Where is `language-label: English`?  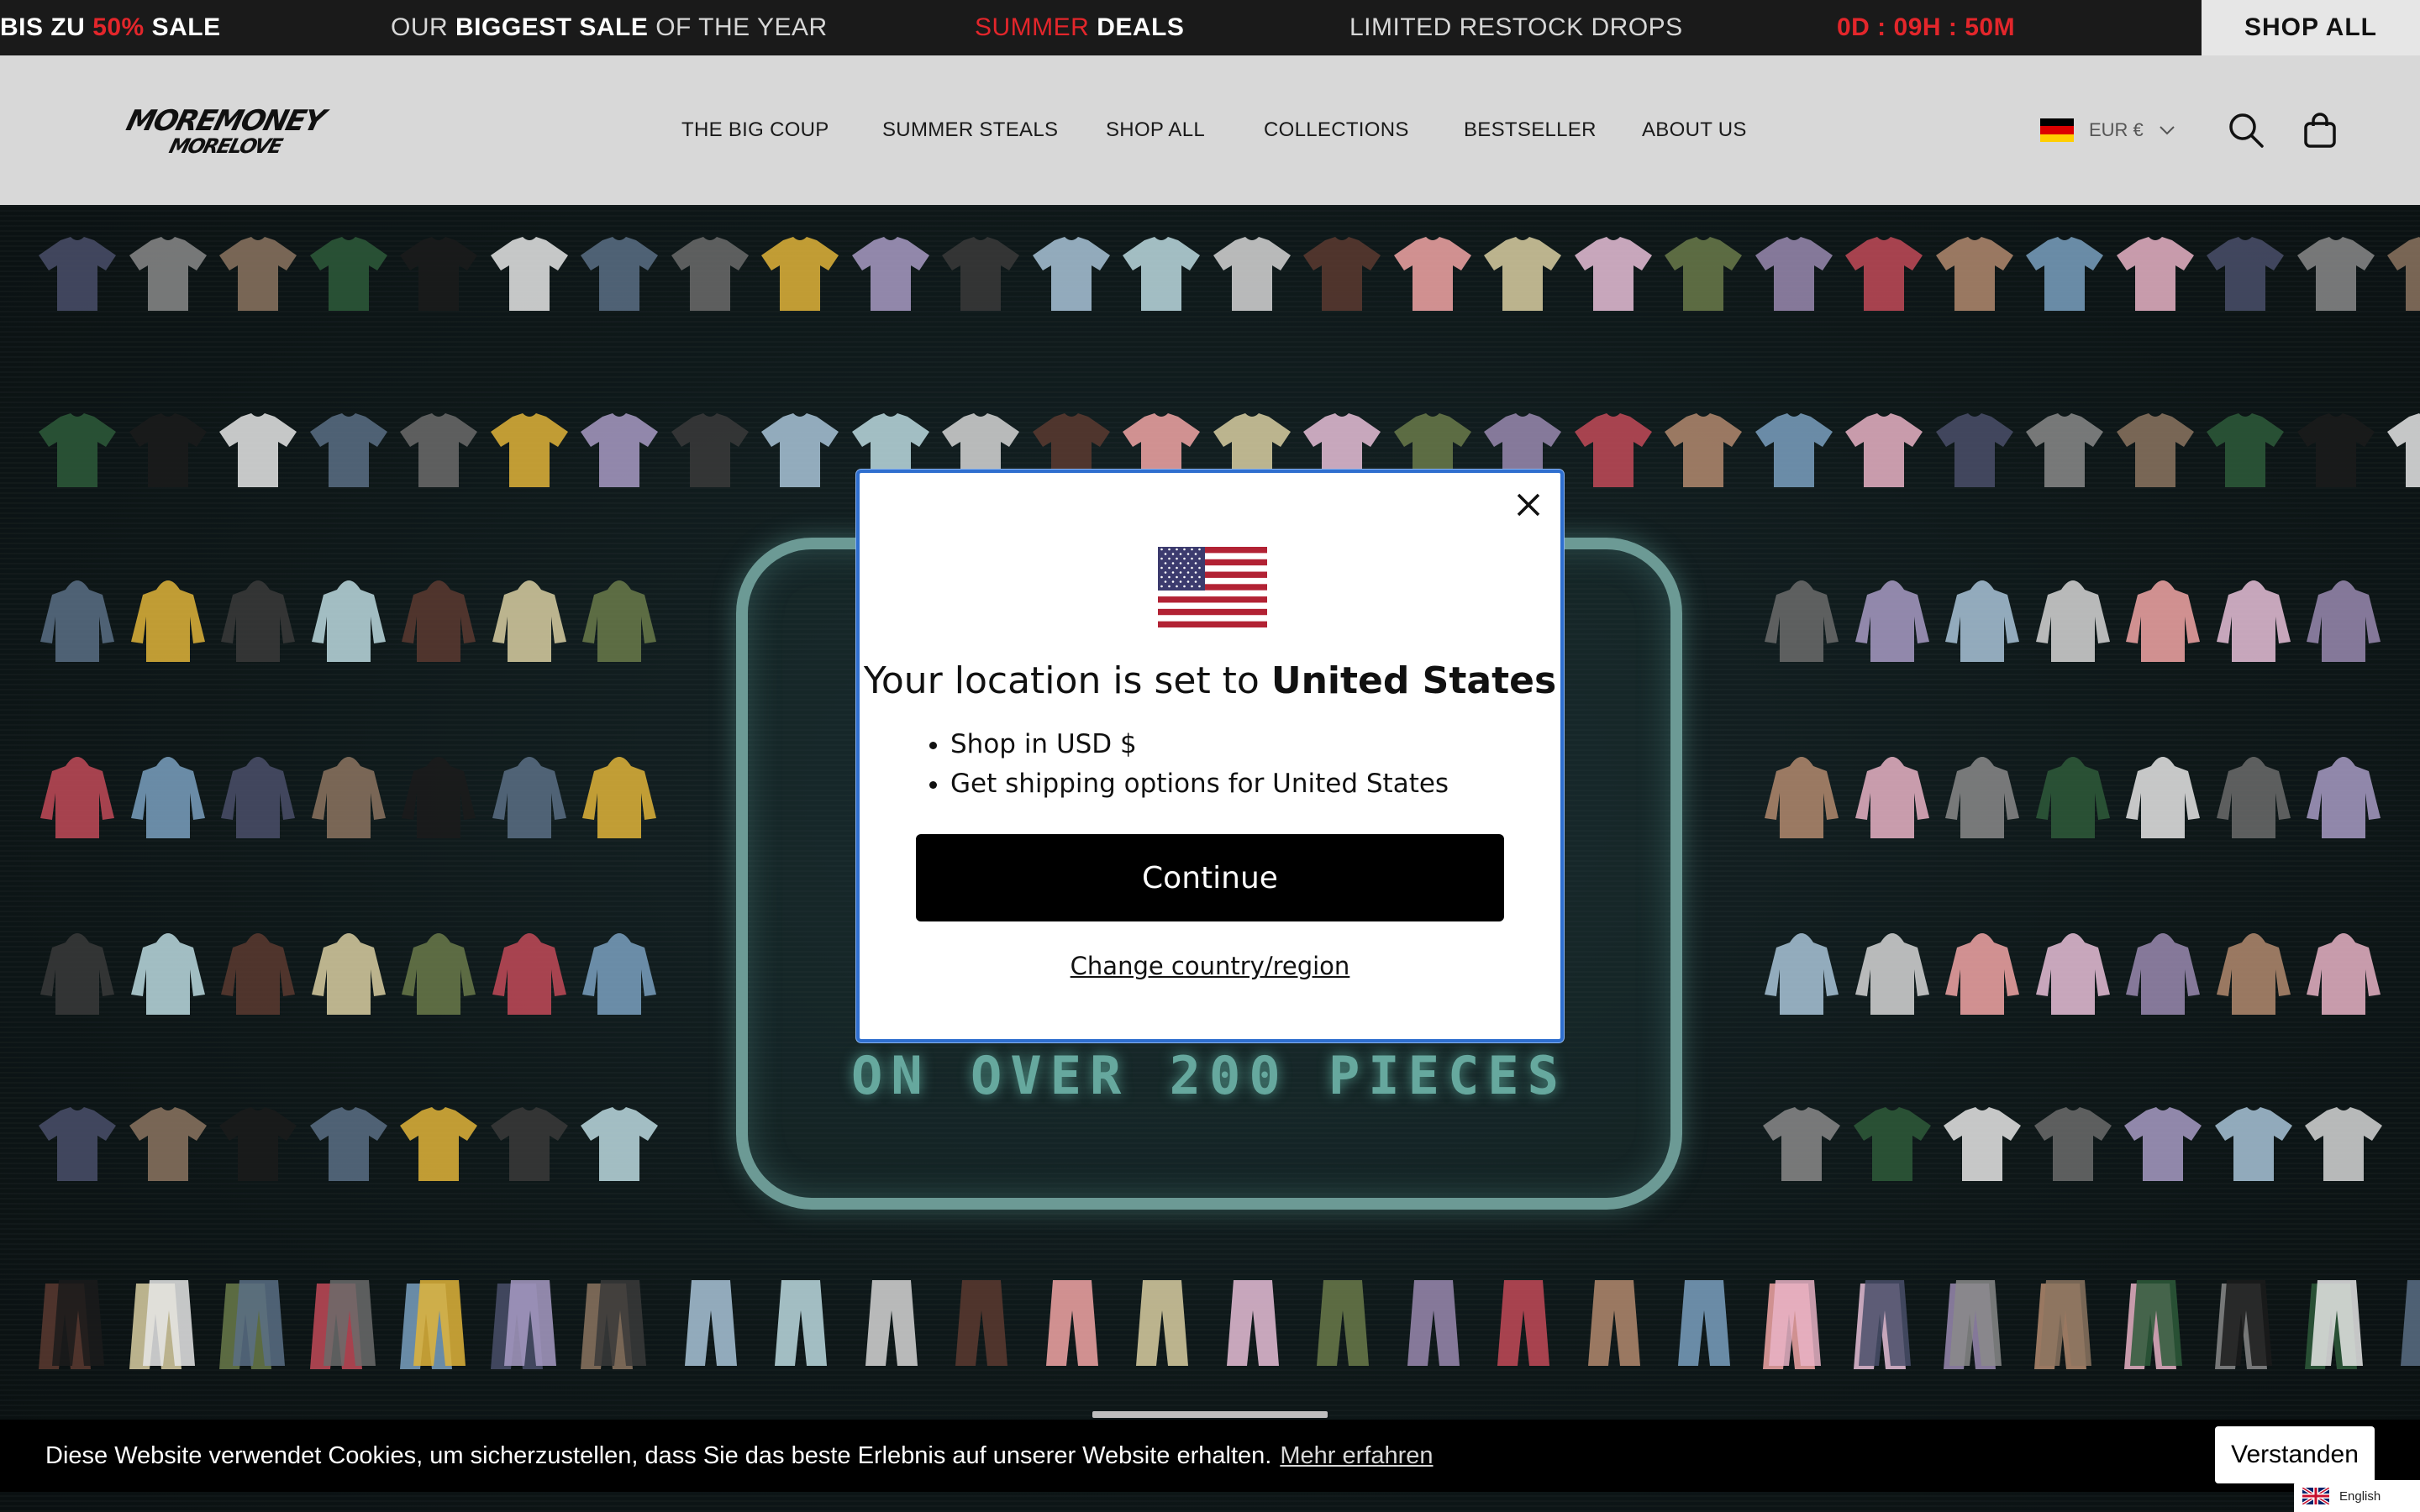
language-label: English is located at coordinates (2360, 1496).